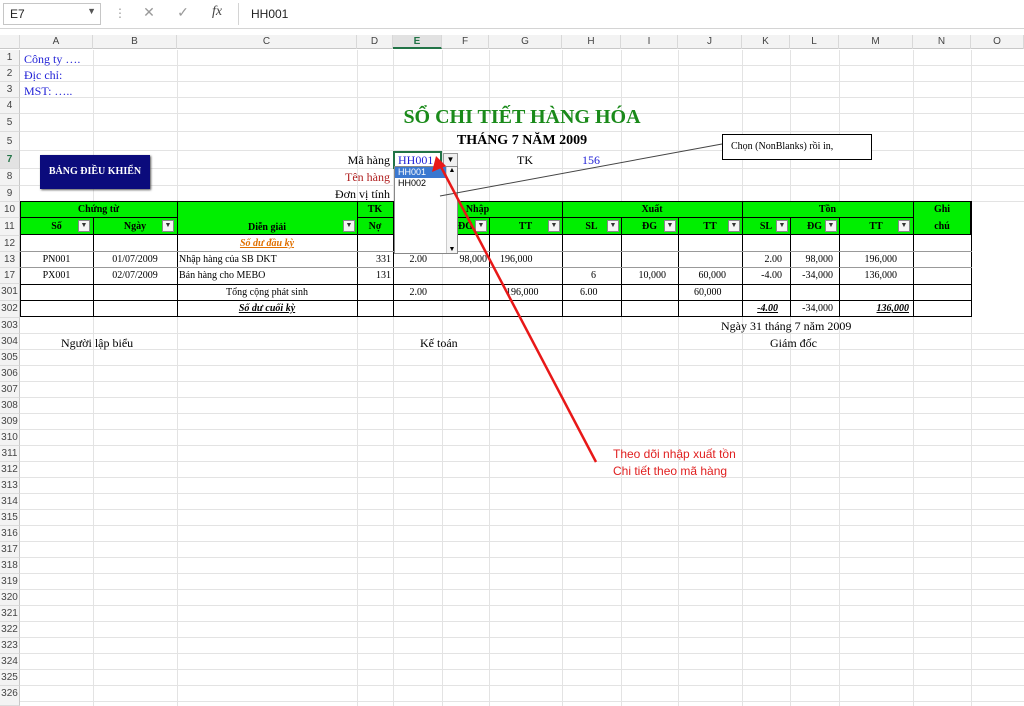  Describe the element at coordinates (10, 582) in the screenshot. I see `row-header: 319` at that location.